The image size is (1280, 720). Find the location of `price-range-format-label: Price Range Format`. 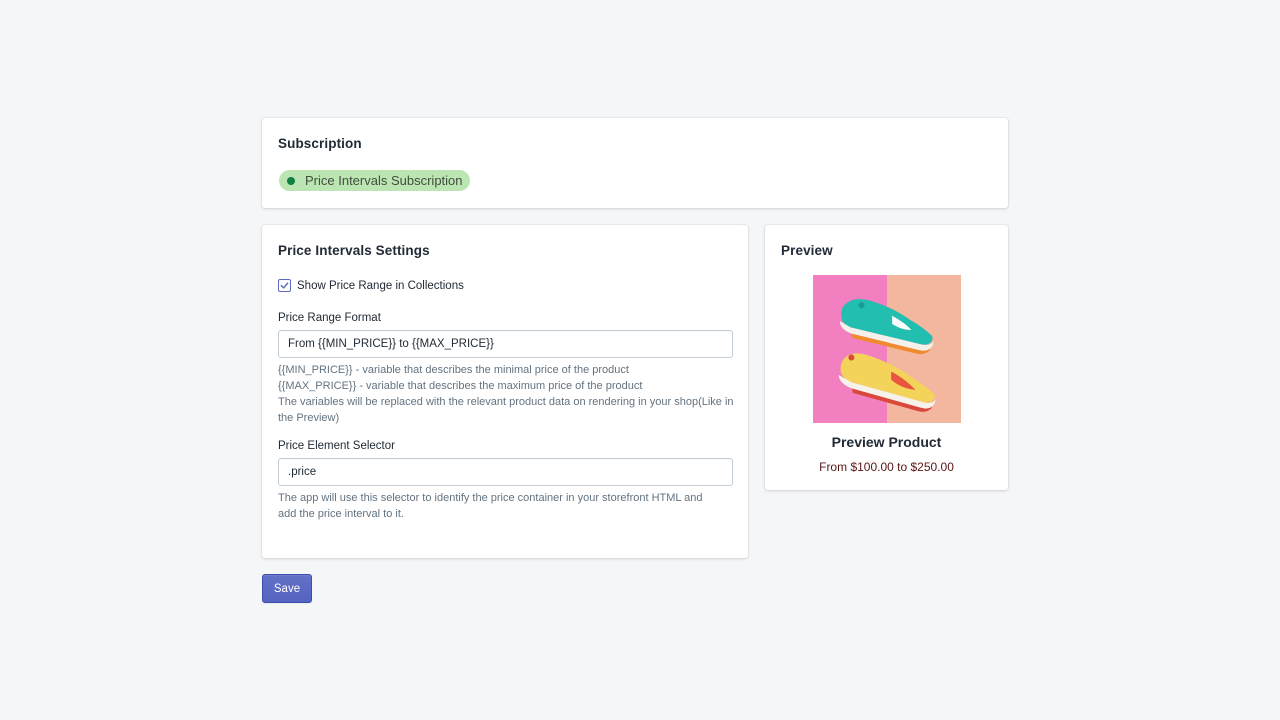

price-range-format-label: Price Range Format is located at coordinates (329, 318).